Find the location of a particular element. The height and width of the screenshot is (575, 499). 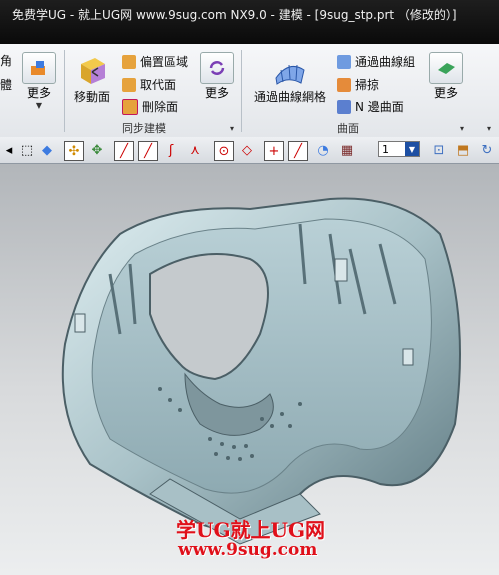

delete-face-icon is located at coordinates (130, 106).